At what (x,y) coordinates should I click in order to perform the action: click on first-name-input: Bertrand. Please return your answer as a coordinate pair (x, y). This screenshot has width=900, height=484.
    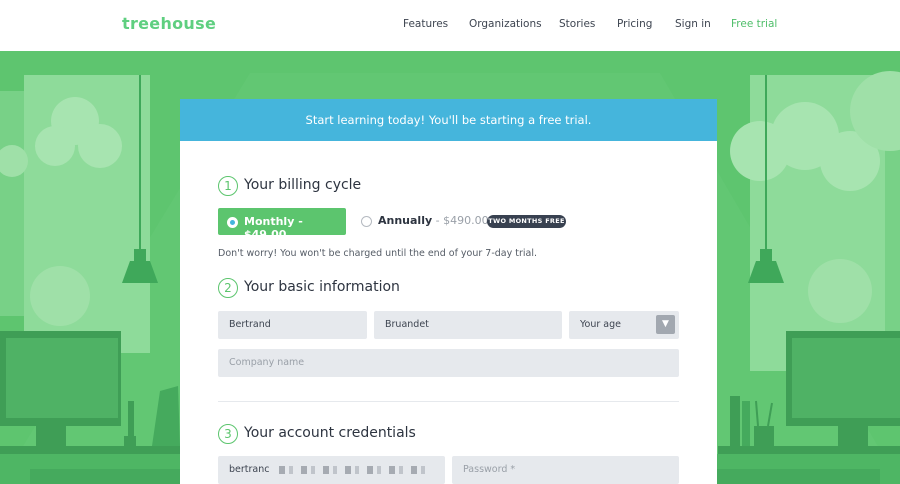
    Looking at the image, I should click on (292, 325).